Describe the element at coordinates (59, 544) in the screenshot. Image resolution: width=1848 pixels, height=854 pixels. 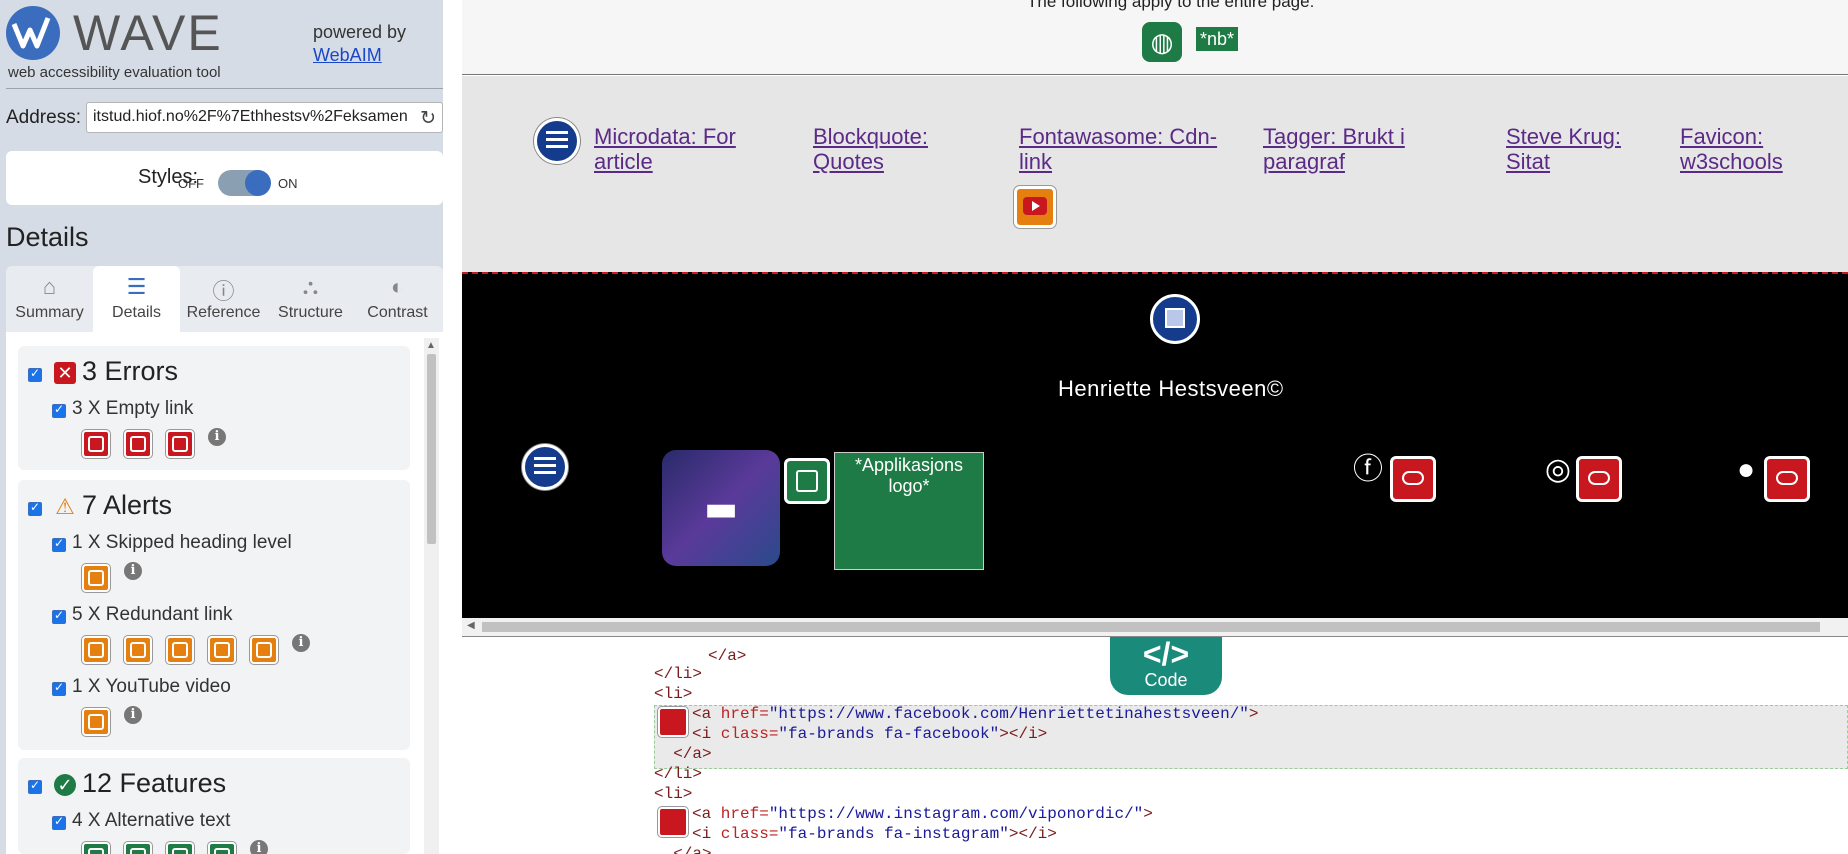
I see `skipped-heading-checkbox` at that location.